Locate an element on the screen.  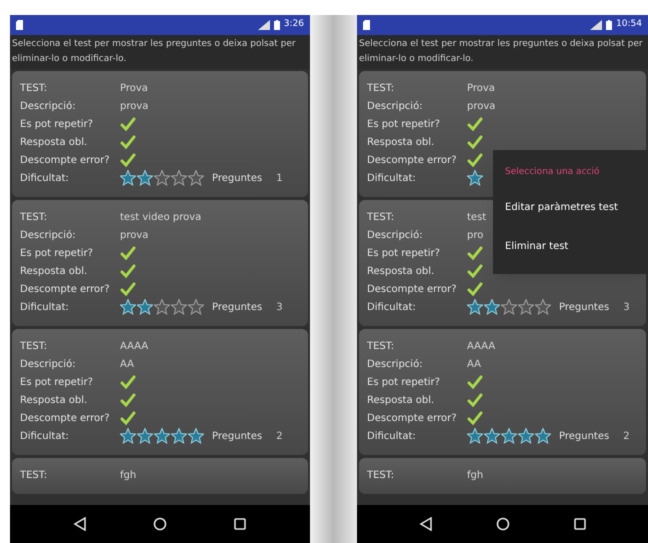
field-value: pro is located at coordinates (475, 235).